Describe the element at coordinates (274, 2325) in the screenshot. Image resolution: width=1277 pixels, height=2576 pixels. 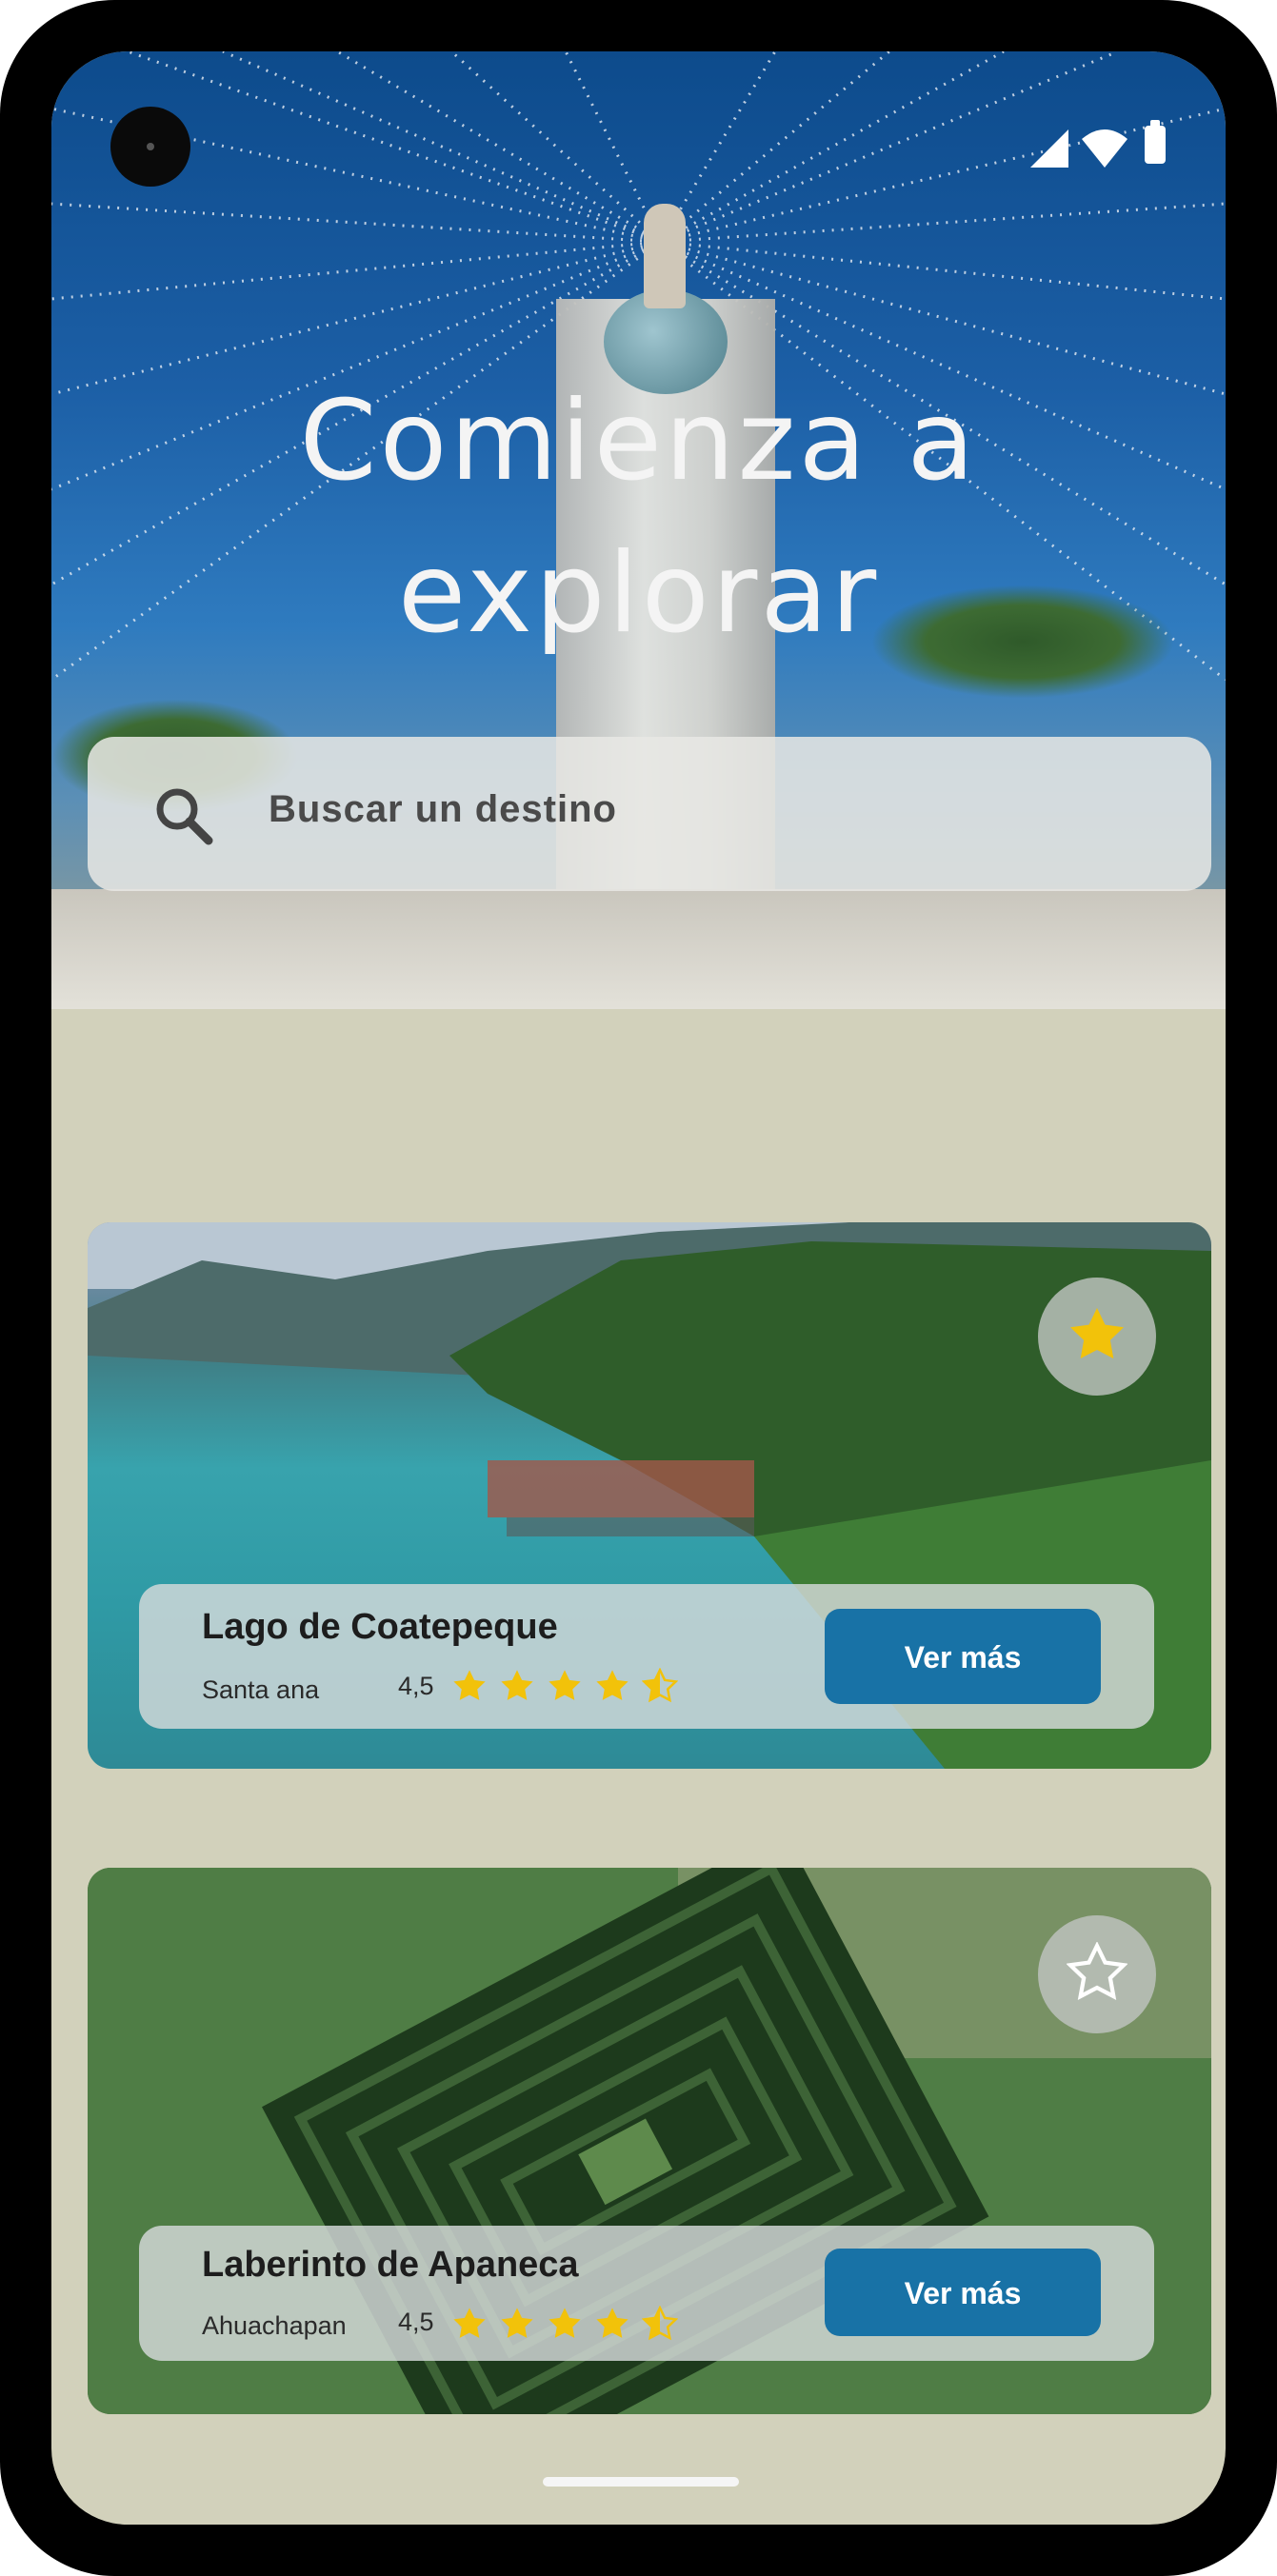
I see `place-region: Ahuachapan` at that location.